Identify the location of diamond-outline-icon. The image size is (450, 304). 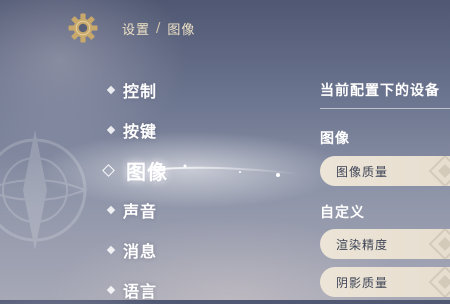
(108, 170).